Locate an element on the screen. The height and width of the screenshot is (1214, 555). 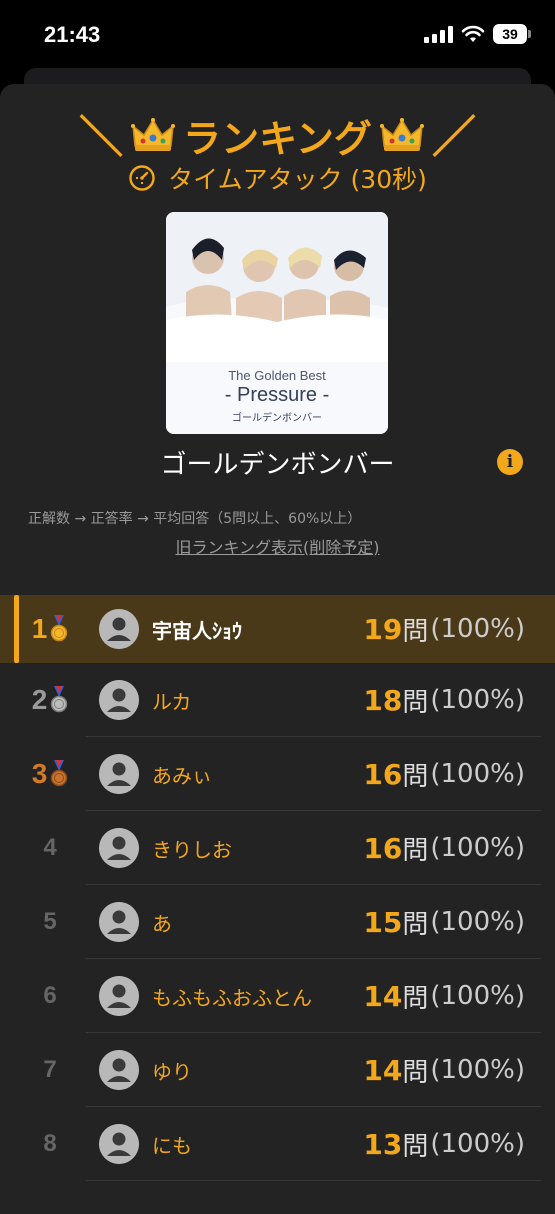
ranking-criteria: 正解数 → 正答率 → 平均回答（5問以上、60%以上） is located at coordinates (195, 519).